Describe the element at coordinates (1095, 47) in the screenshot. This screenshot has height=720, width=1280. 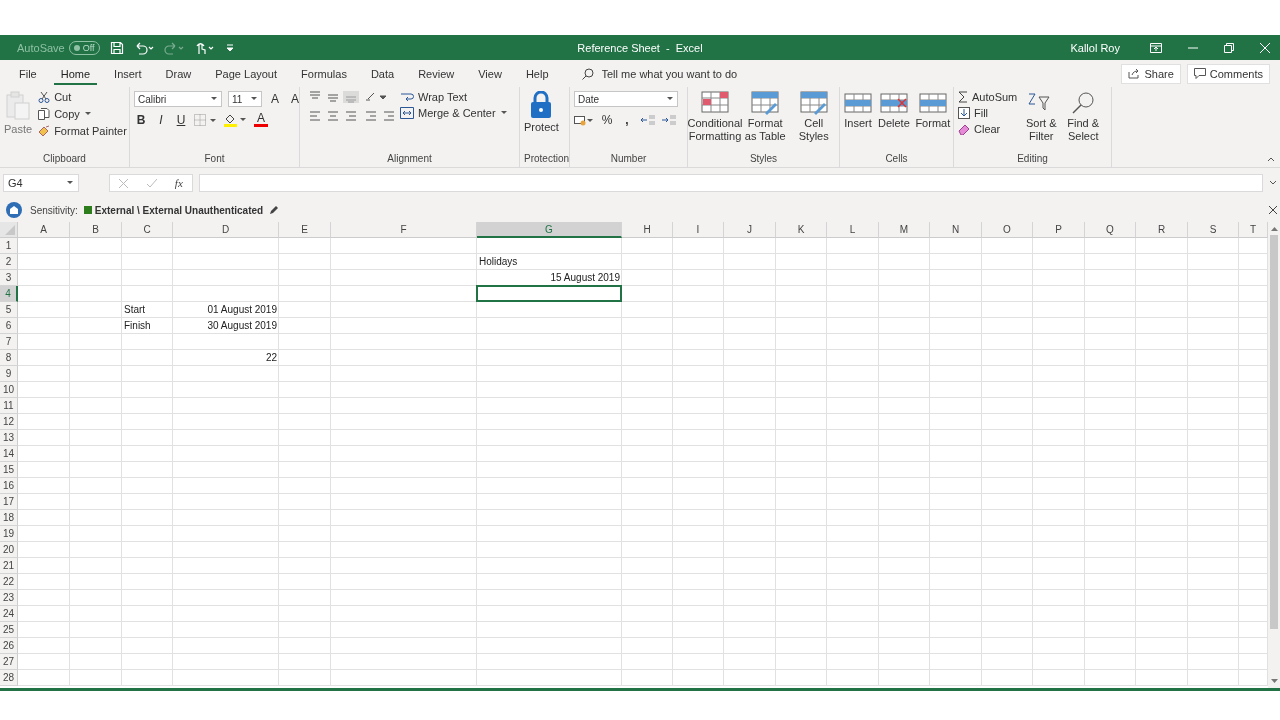
I see `user-name: Kallol Roy` at that location.